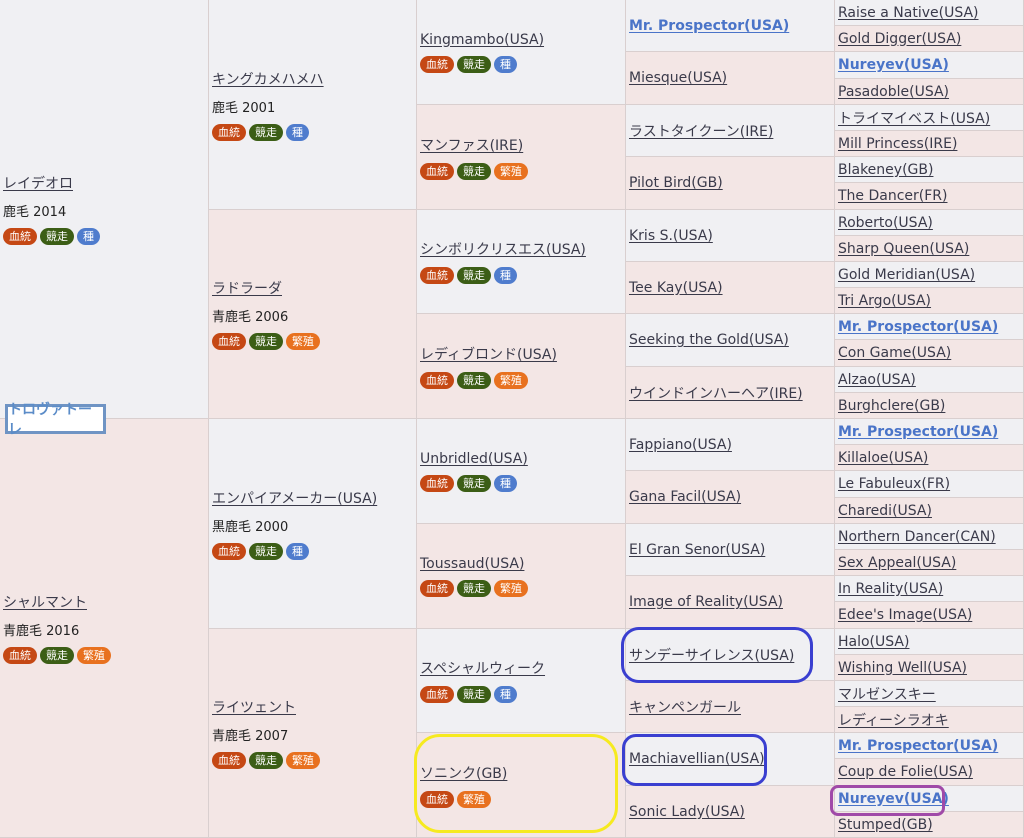 This screenshot has width=1024, height=838. I want to click on horse-name-link: レディブロンド(USA), so click(522, 354).